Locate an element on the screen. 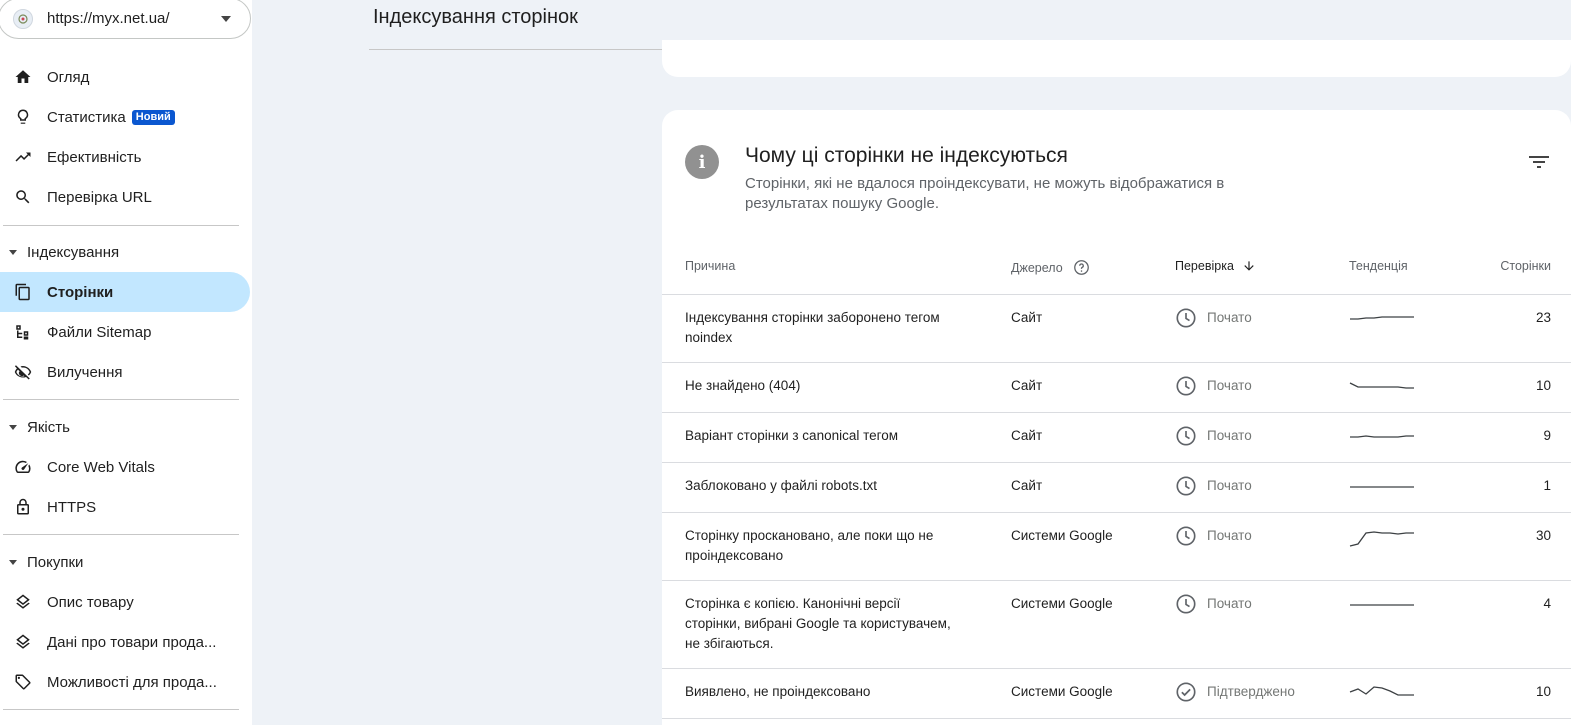  reason-cell: Заблоковано у файлі robots.txt is located at coordinates (781, 485).